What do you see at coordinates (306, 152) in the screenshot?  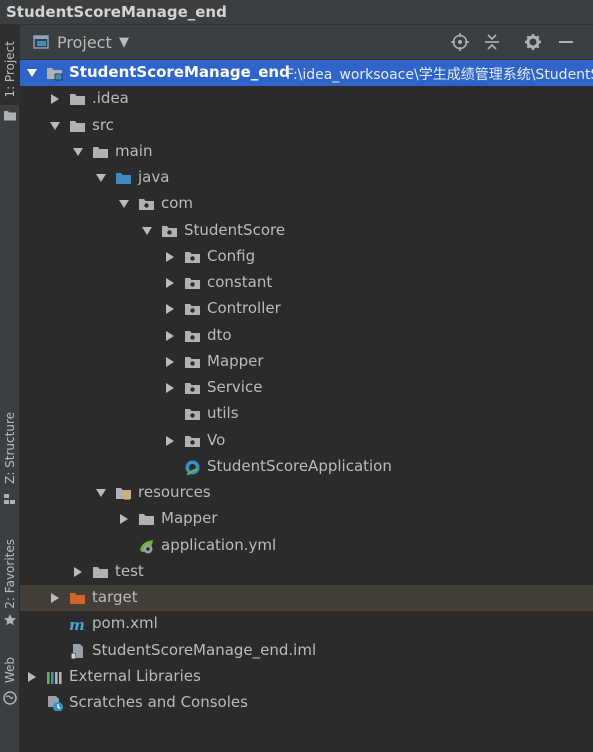 I see `tree-node: main` at bounding box center [306, 152].